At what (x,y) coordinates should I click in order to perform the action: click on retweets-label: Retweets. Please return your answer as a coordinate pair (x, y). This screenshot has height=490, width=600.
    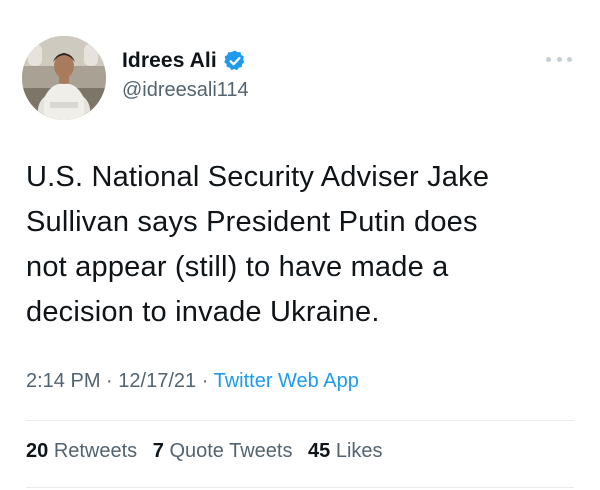
    Looking at the image, I should click on (95, 451).